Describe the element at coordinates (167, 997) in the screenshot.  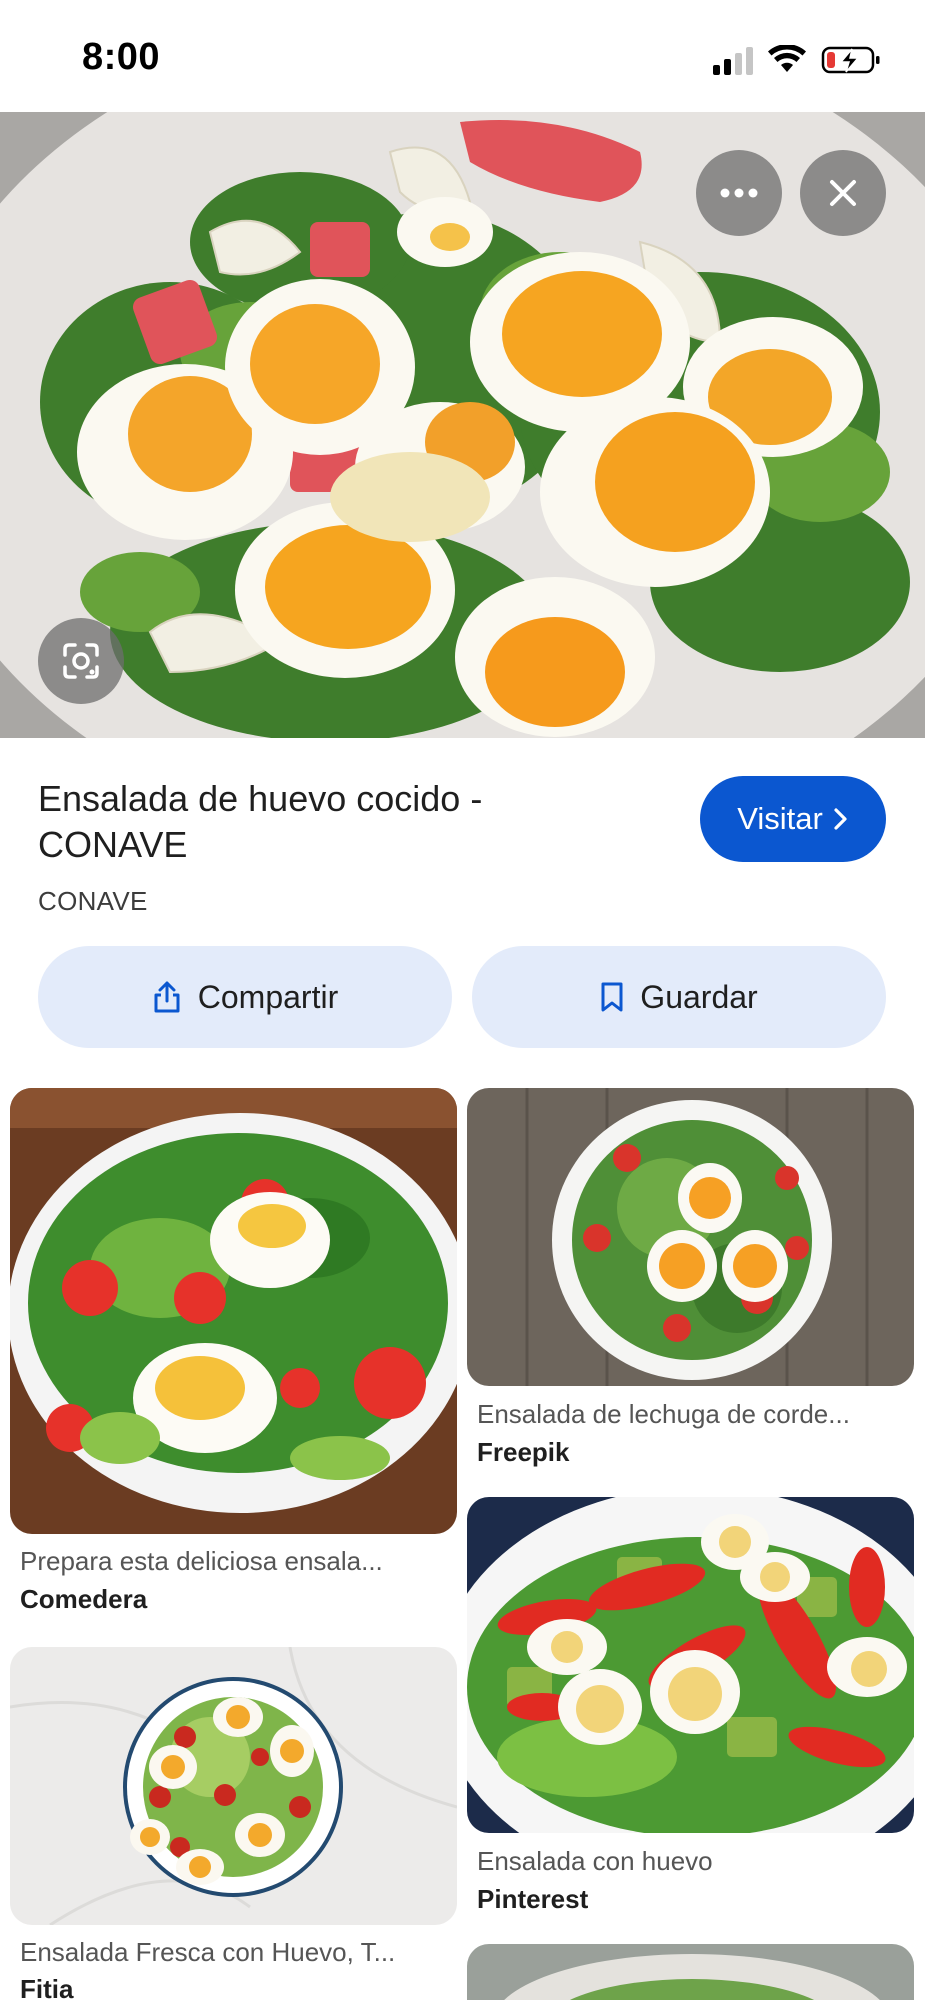
I see `share-icon` at that location.